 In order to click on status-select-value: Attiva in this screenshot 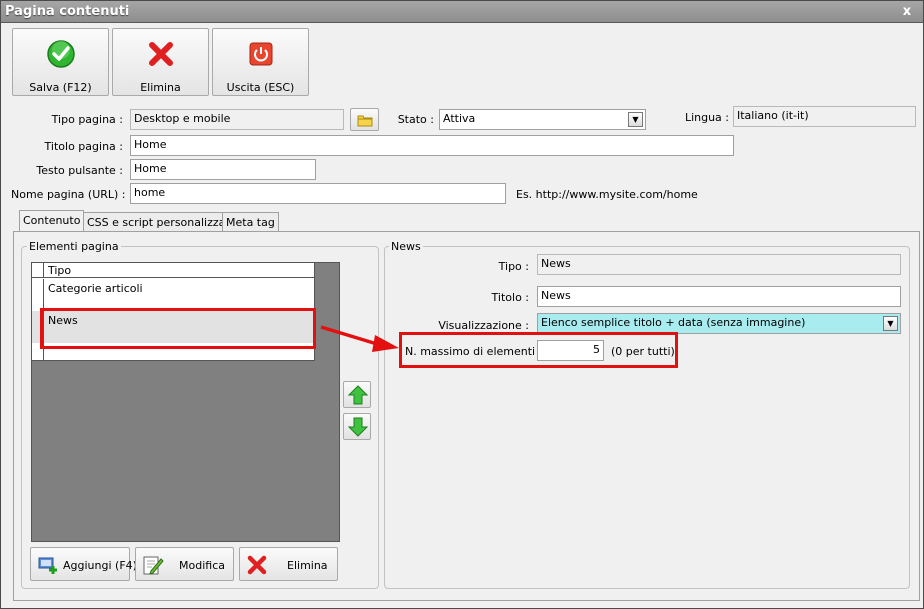, I will do `click(459, 118)`.